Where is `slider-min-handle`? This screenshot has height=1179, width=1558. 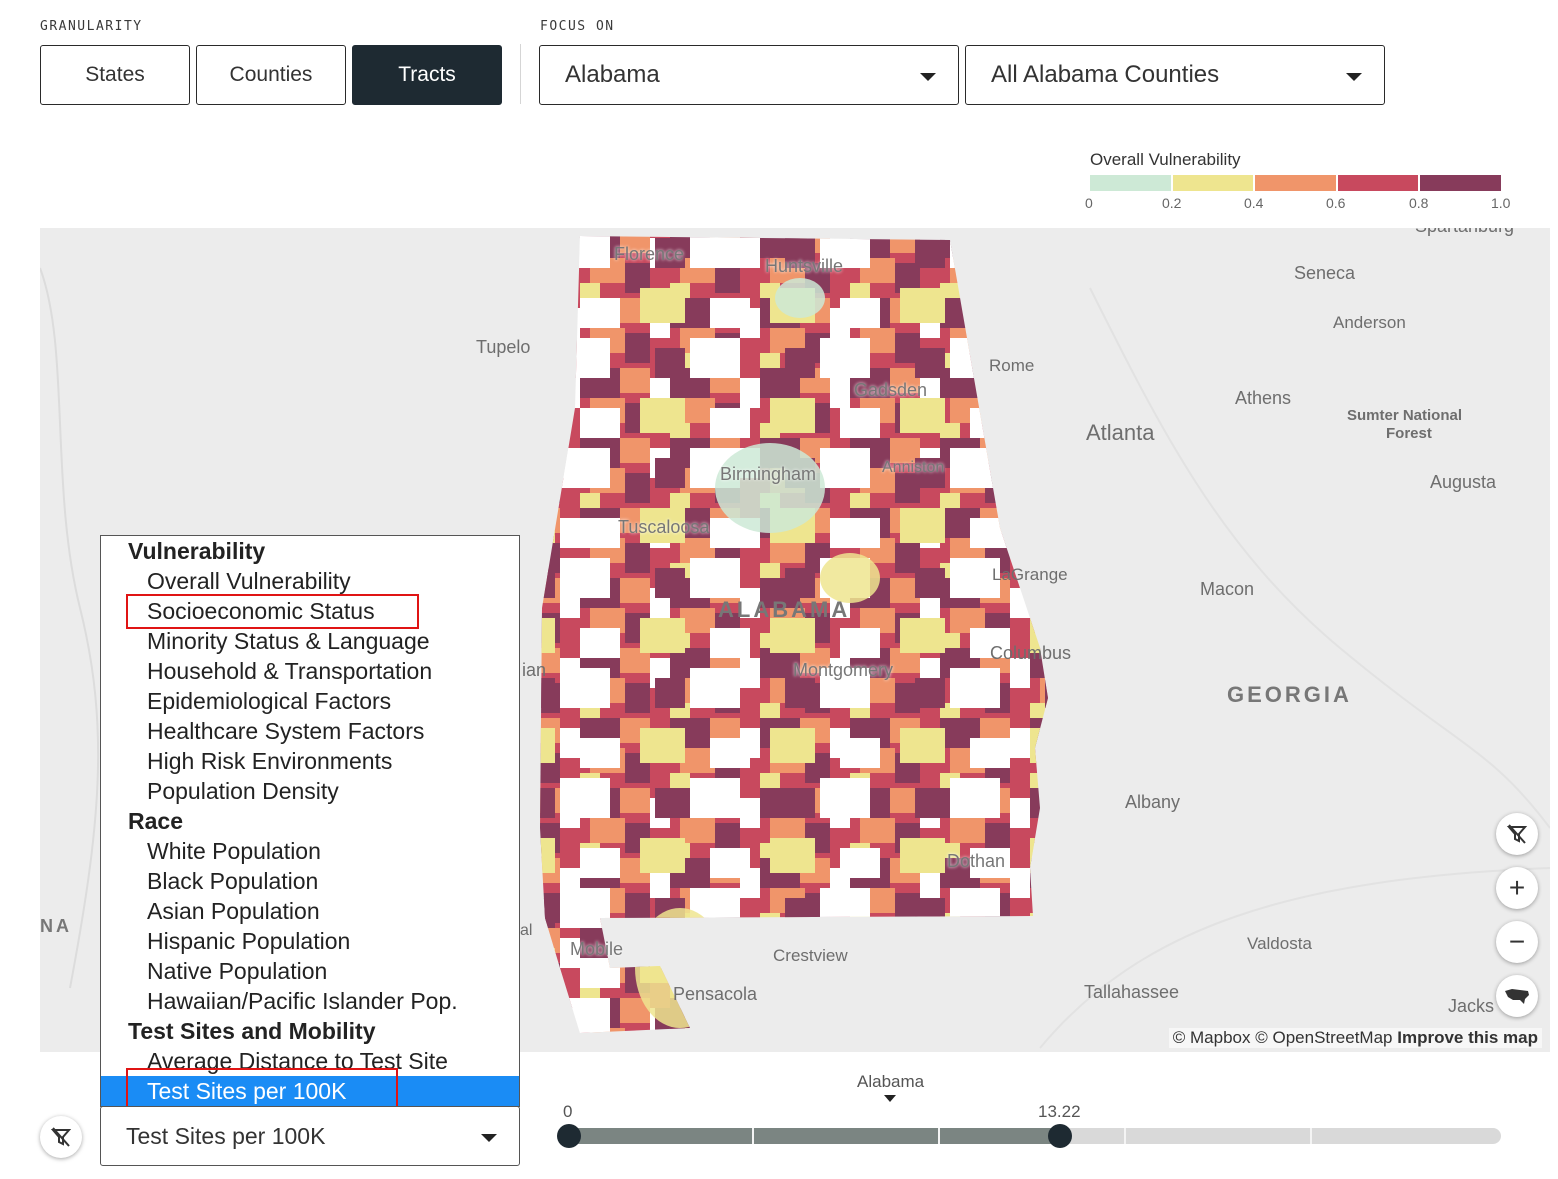 slider-min-handle is located at coordinates (569, 1136).